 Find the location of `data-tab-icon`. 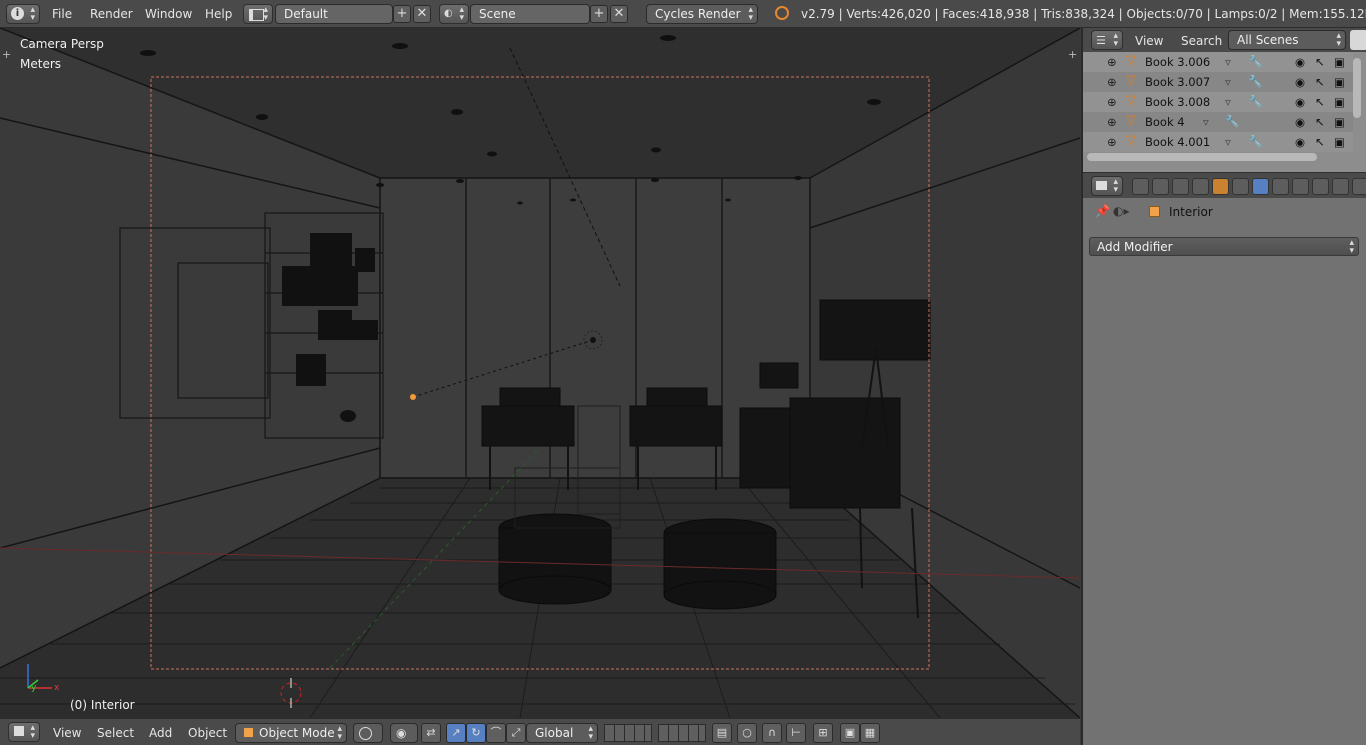

data-tab-icon is located at coordinates (1280, 186).